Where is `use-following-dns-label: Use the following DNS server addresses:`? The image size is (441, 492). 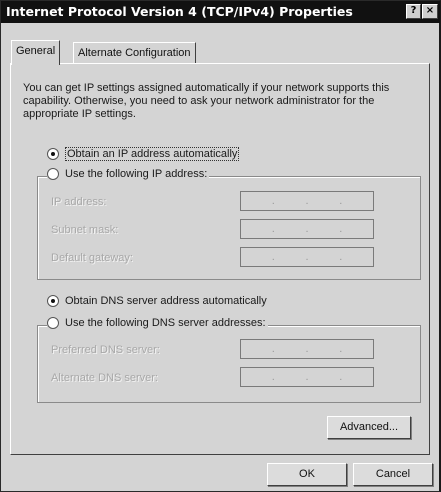
use-following-dns-label: Use the following DNS server addresses: is located at coordinates (165, 323).